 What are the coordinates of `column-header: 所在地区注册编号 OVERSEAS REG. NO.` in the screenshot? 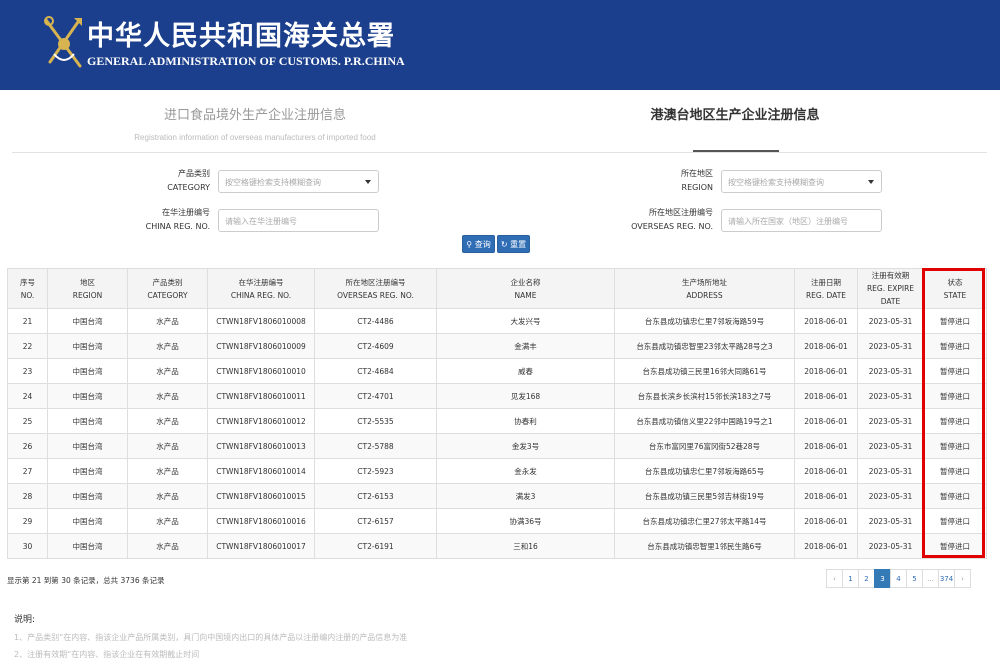 It's located at (375, 288).